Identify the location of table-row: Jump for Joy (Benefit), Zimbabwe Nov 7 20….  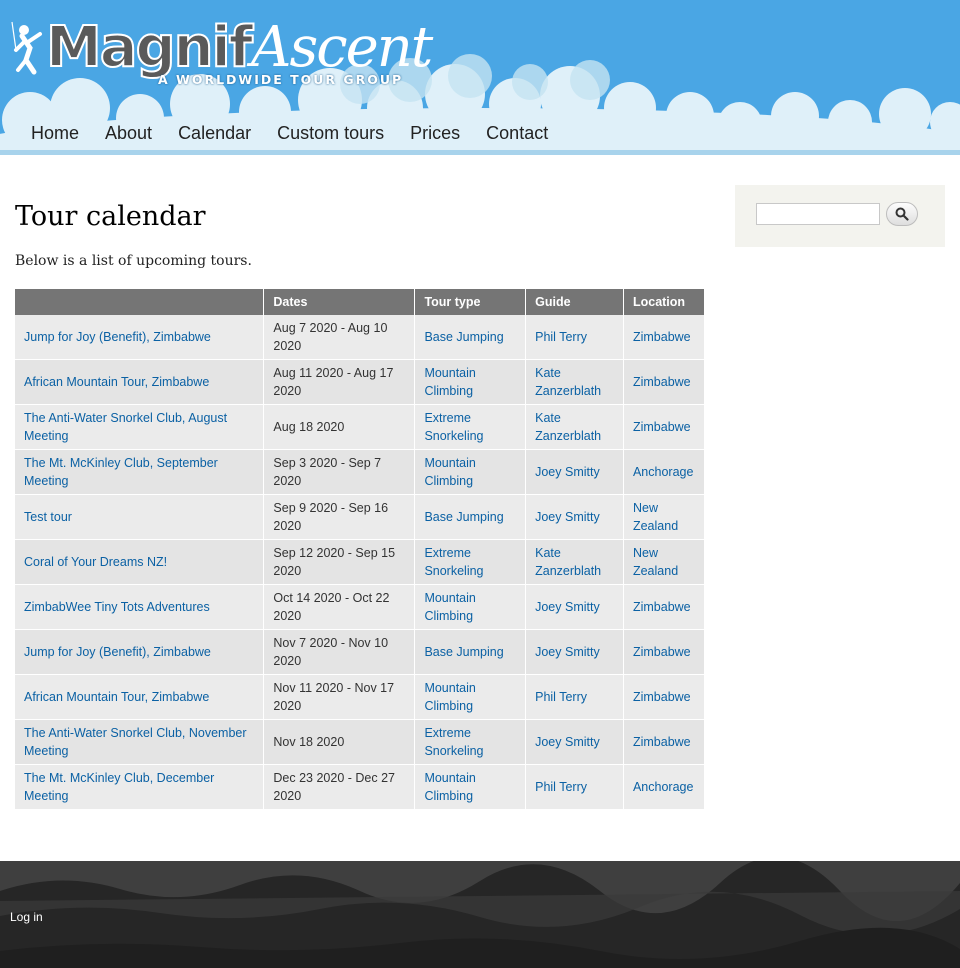
(360, 652).